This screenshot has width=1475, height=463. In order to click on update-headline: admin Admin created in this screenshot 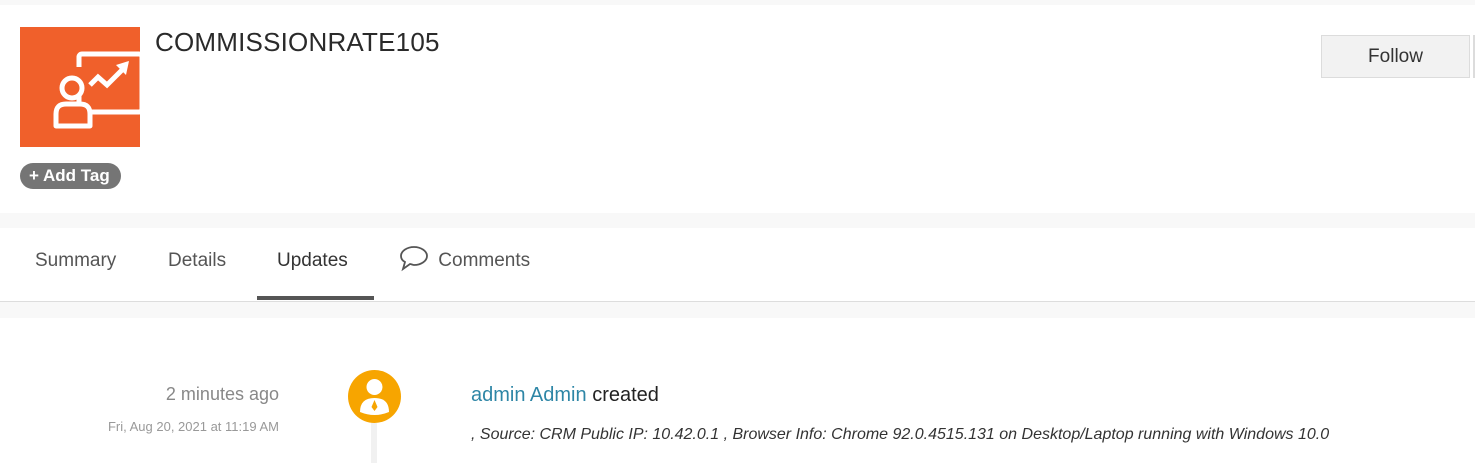, I will do `click(565, 395)`.